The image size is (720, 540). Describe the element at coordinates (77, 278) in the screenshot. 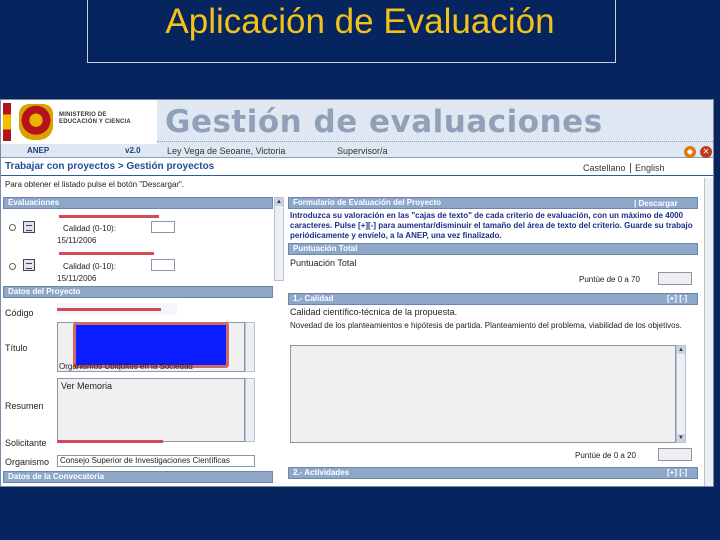

I see `evaluation-2-date: 15/11/2006` at that location.